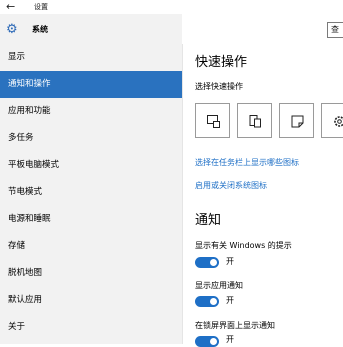  What do you see at coordinates (91, 111) in the screenshot?
I see `sidebar-item-apps-features: 应用和功能` at bounding box center [91, 111].